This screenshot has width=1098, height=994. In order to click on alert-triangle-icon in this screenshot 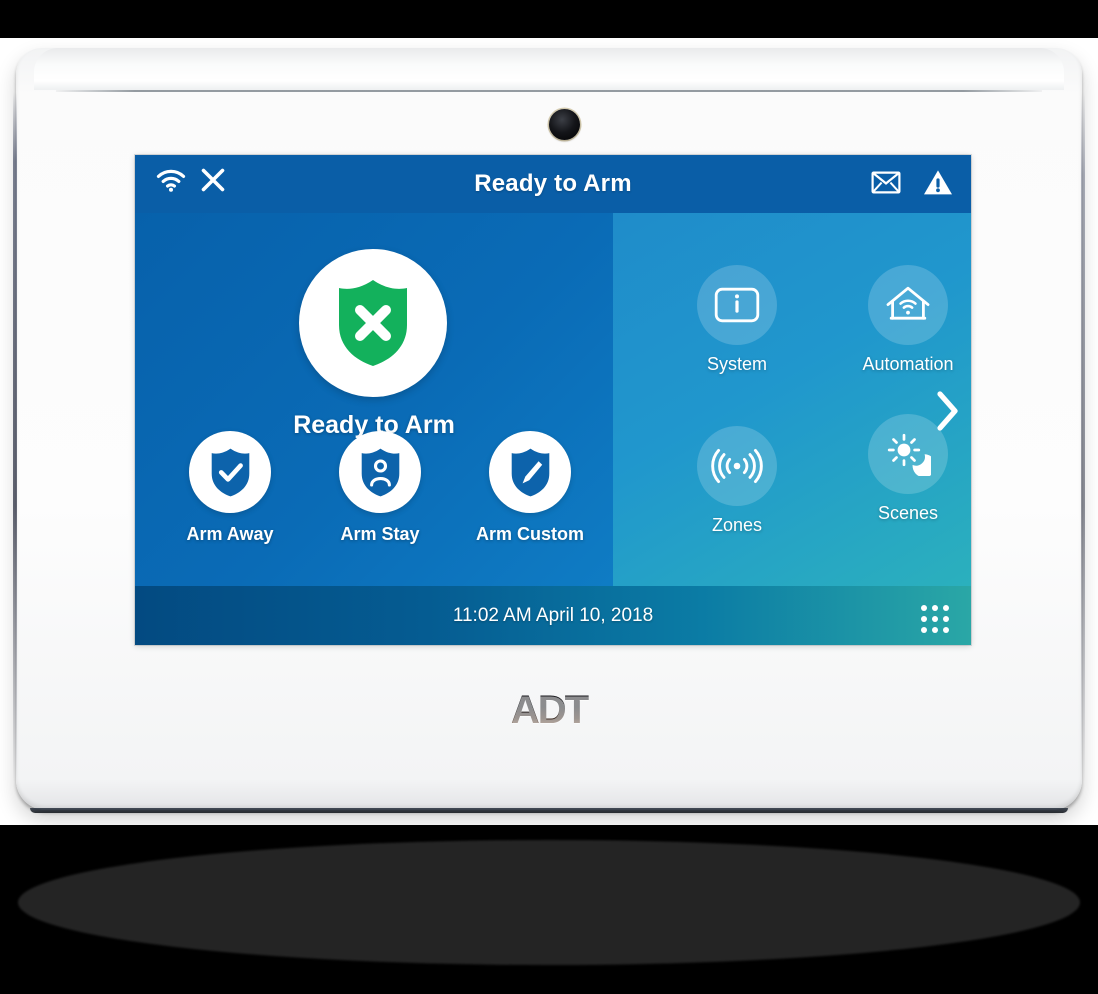, I will do `click(938, 182)`.